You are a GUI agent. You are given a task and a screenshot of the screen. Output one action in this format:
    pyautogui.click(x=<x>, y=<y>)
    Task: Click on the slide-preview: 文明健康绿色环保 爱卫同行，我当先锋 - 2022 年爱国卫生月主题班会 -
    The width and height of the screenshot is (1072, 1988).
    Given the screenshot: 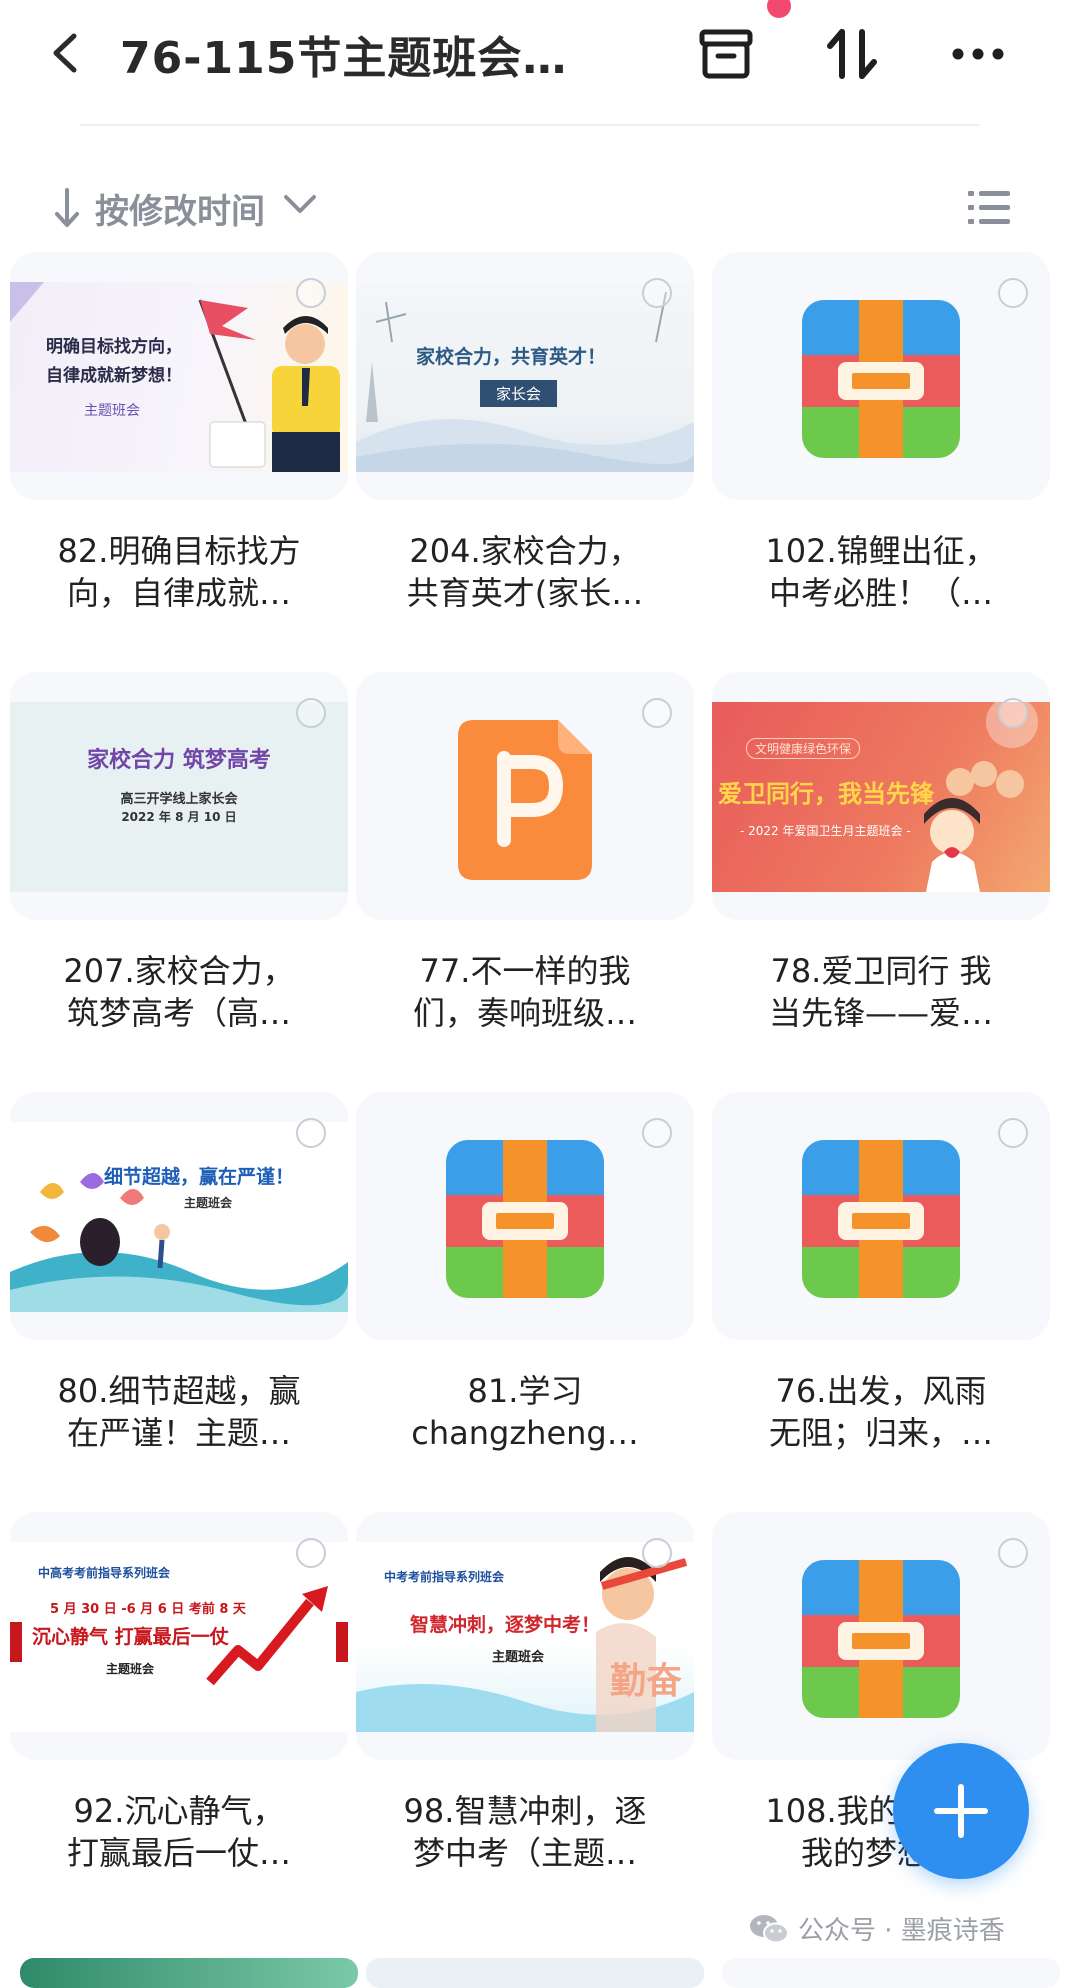 What is the action you would take?
    pyautogui.click(x=881, y=797)
    